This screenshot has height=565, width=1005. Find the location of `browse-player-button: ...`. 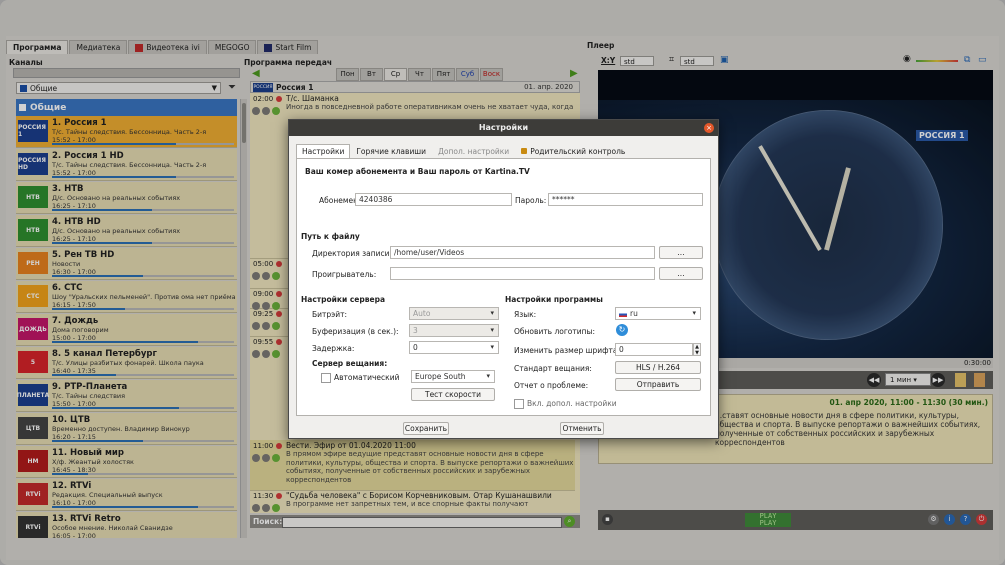

browse-player-button: ... is located at coordinates (681, 273).